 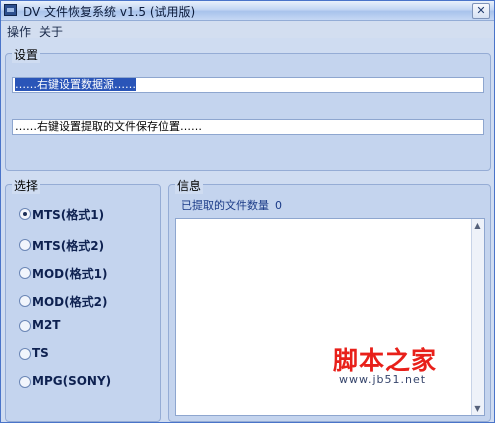 What do you see at coordinates (70, 302) in the screenshot?
I see `radio-label: MOD(格式2)` at bounding box center [70, 302].